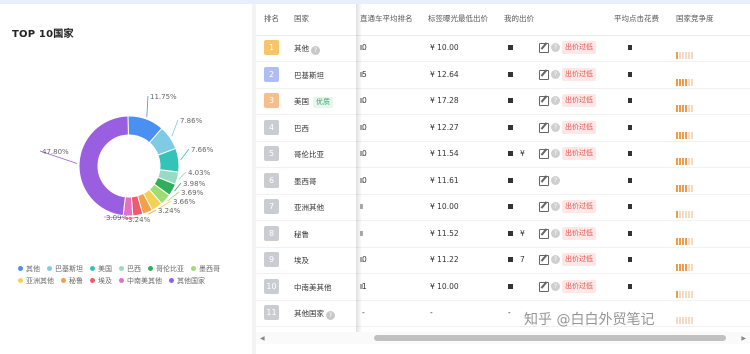  Describe the element at coordinates (187, 281) in the screenshot. I see `legend-item: 其他国家` at that location.